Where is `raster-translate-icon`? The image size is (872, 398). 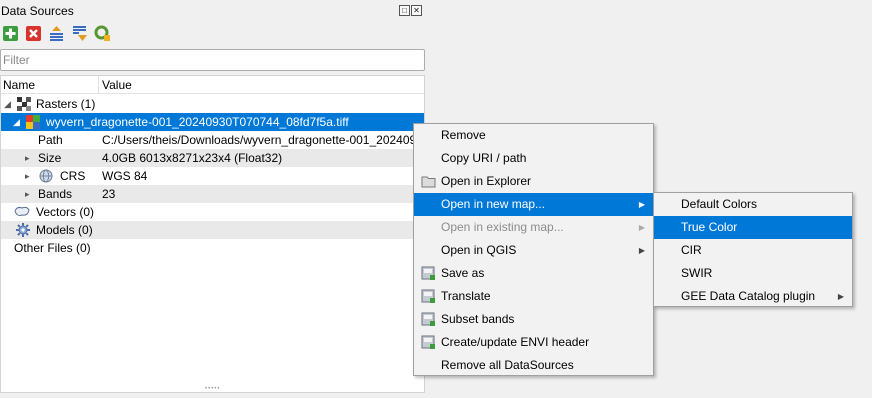 raster-translate-icon is located at coordinates (428, 296).